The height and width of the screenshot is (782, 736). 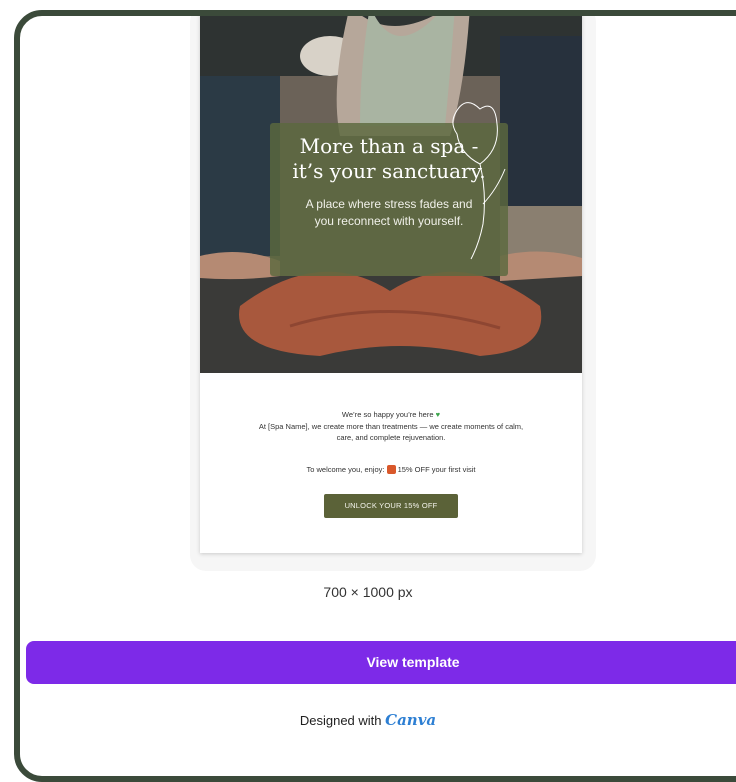 What do you see at coordinates (413, 662) in the screenshot?
I see `view-template-label: View template` at bounding box center [413, 662].